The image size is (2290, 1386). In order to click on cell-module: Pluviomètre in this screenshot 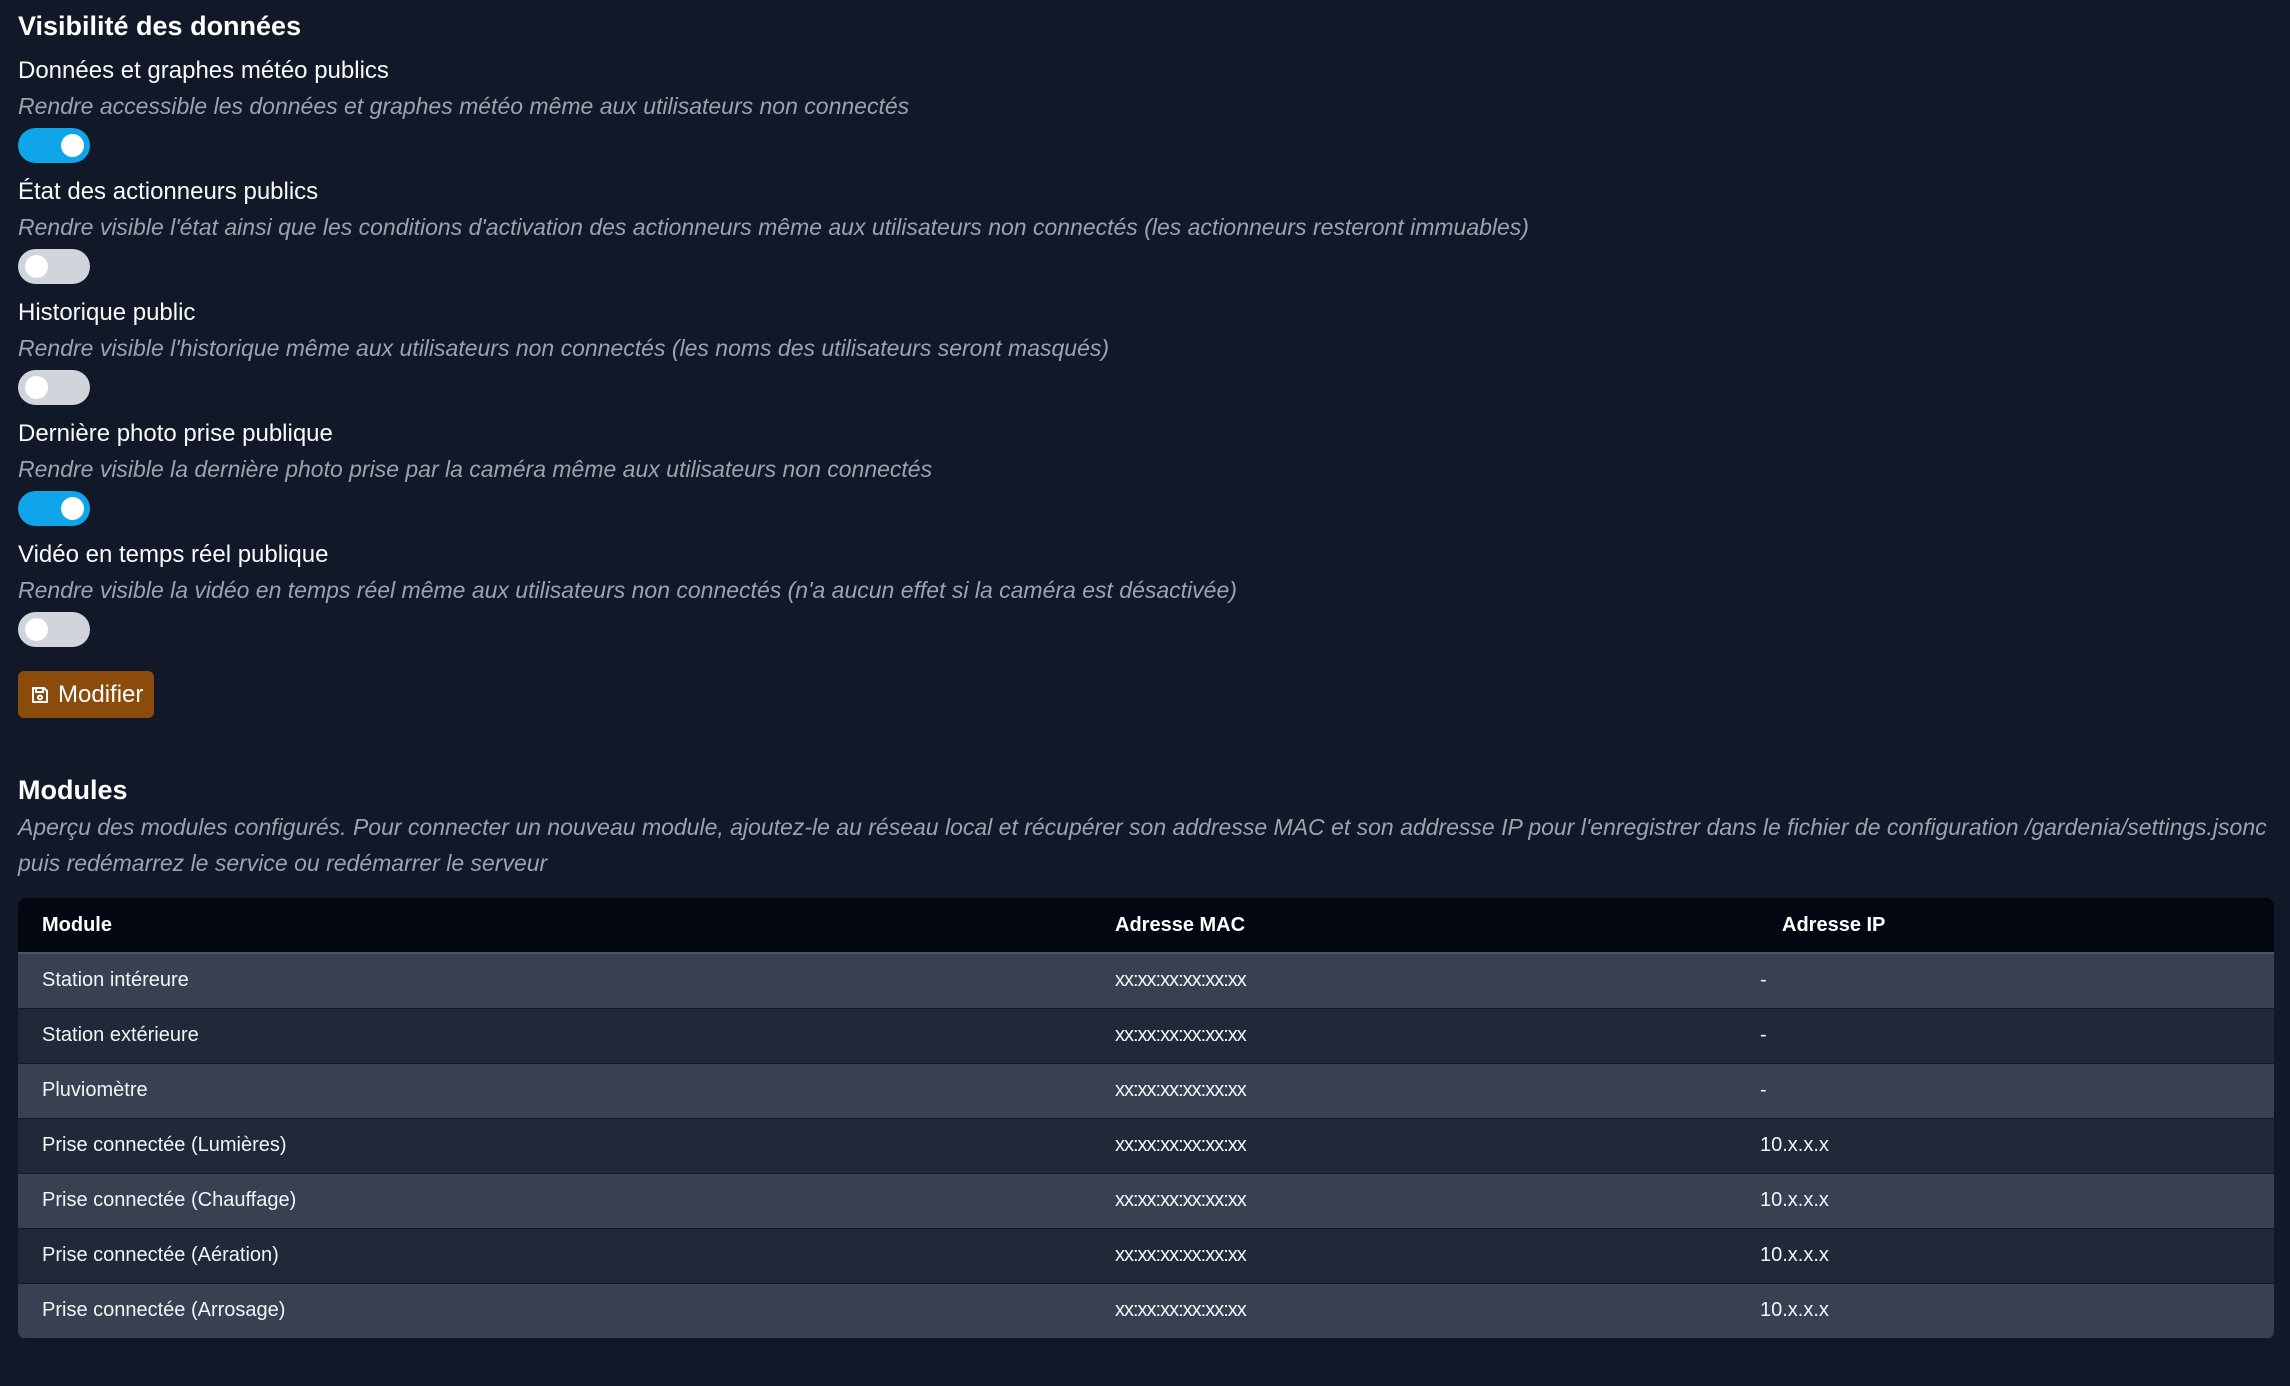, I will do `click(554, 1091)`.